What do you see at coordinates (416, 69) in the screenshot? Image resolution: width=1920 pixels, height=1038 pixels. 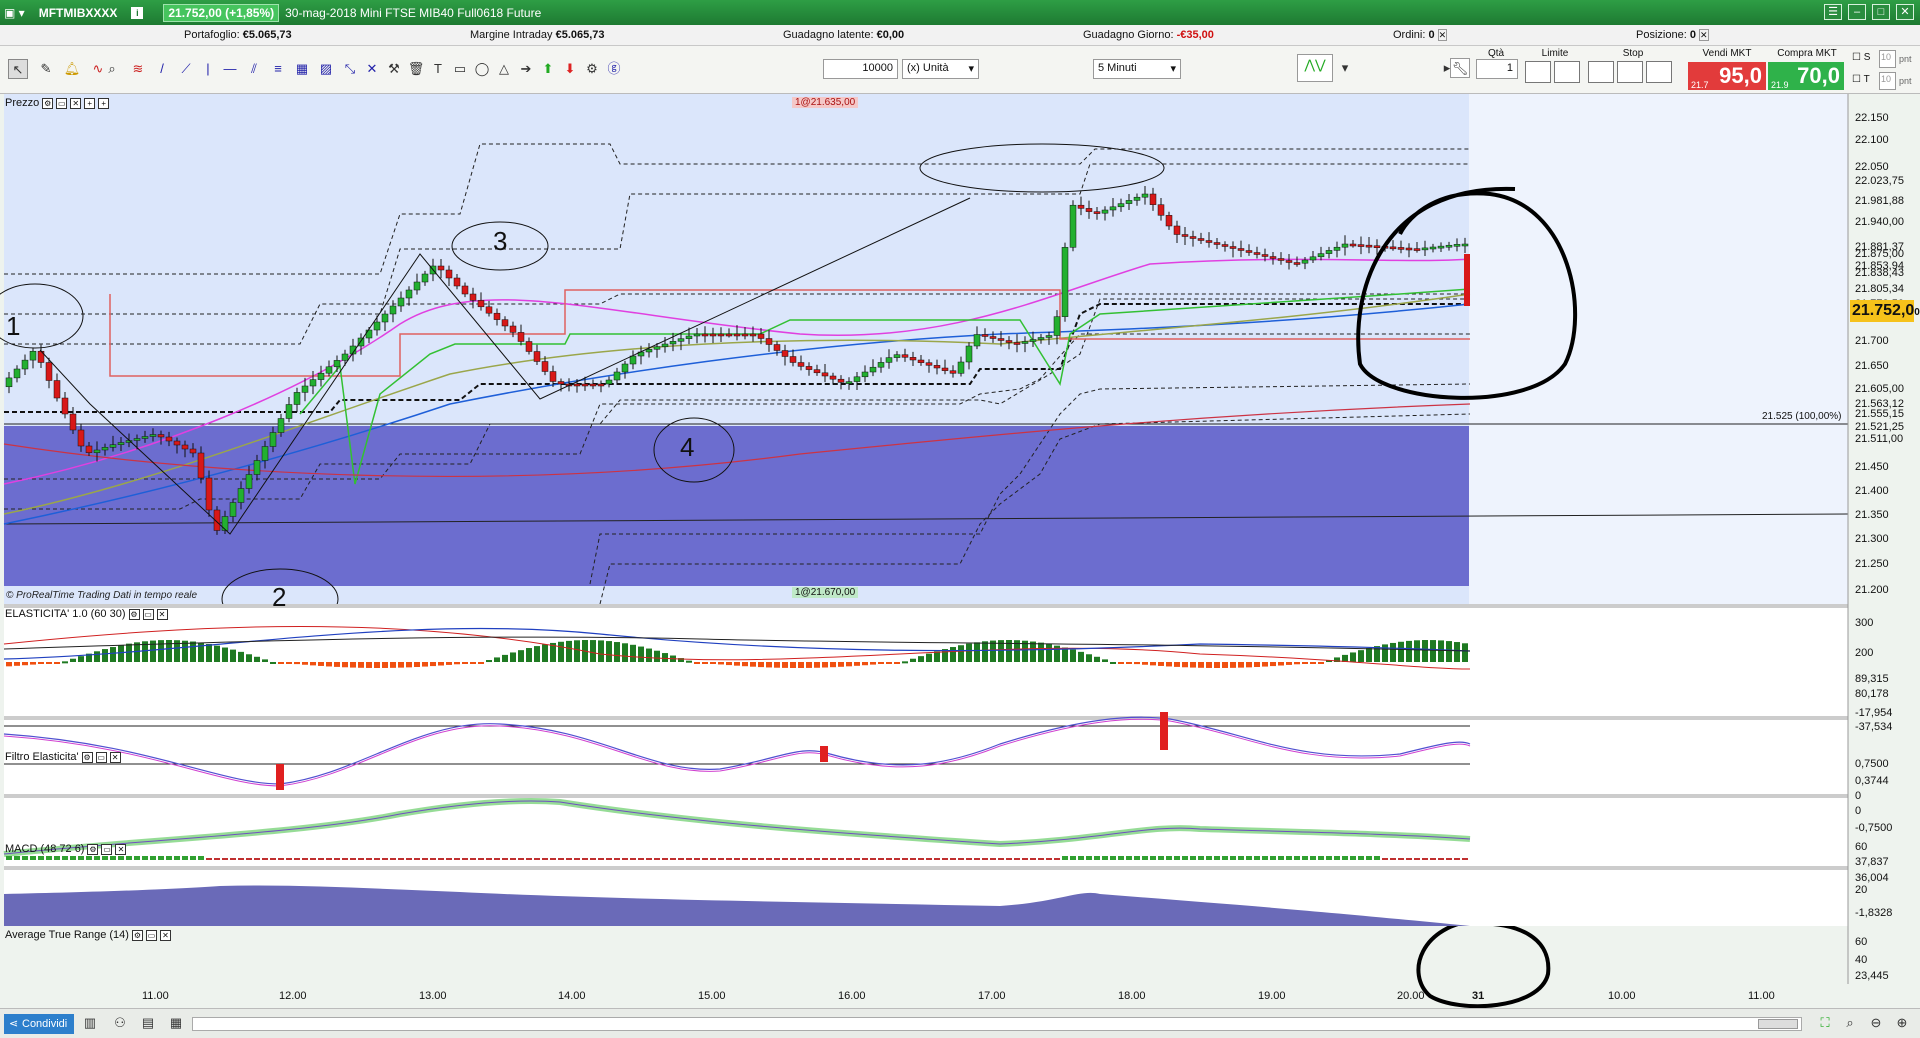 I see `trash-icon: 🗑︎` at bounding box center [416, 69].